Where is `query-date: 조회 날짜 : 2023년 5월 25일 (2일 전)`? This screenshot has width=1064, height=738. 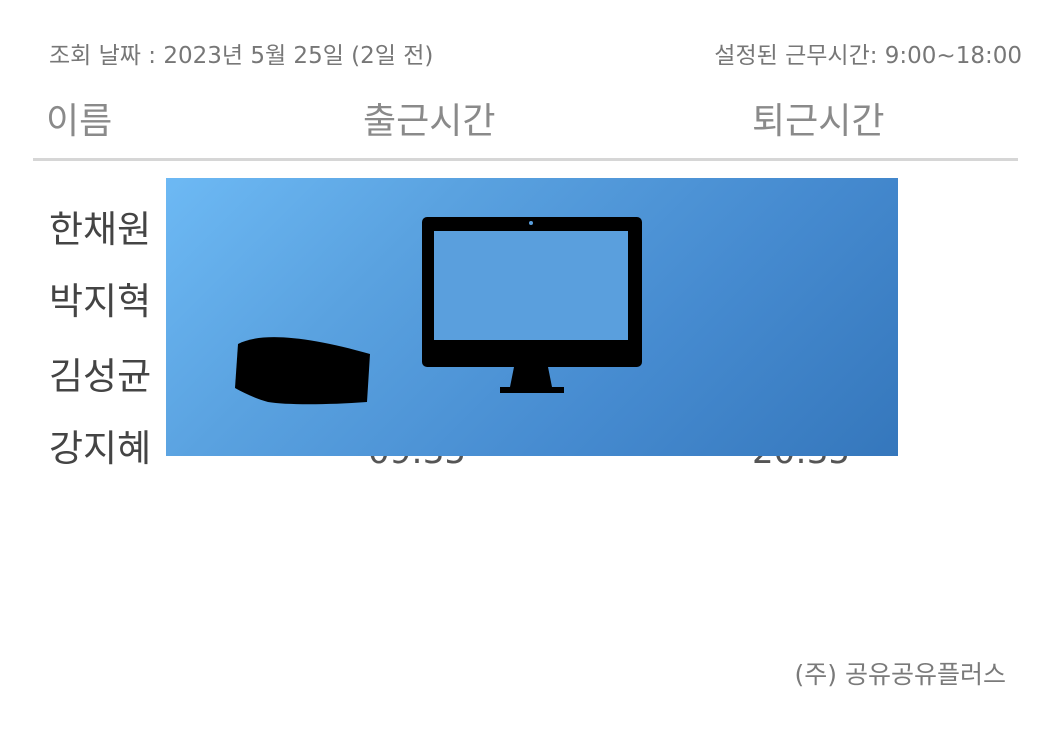
query-date: 조회 날짜 : 2023년 5월 25일 (2일 전) is located at coordinates (241, 56).